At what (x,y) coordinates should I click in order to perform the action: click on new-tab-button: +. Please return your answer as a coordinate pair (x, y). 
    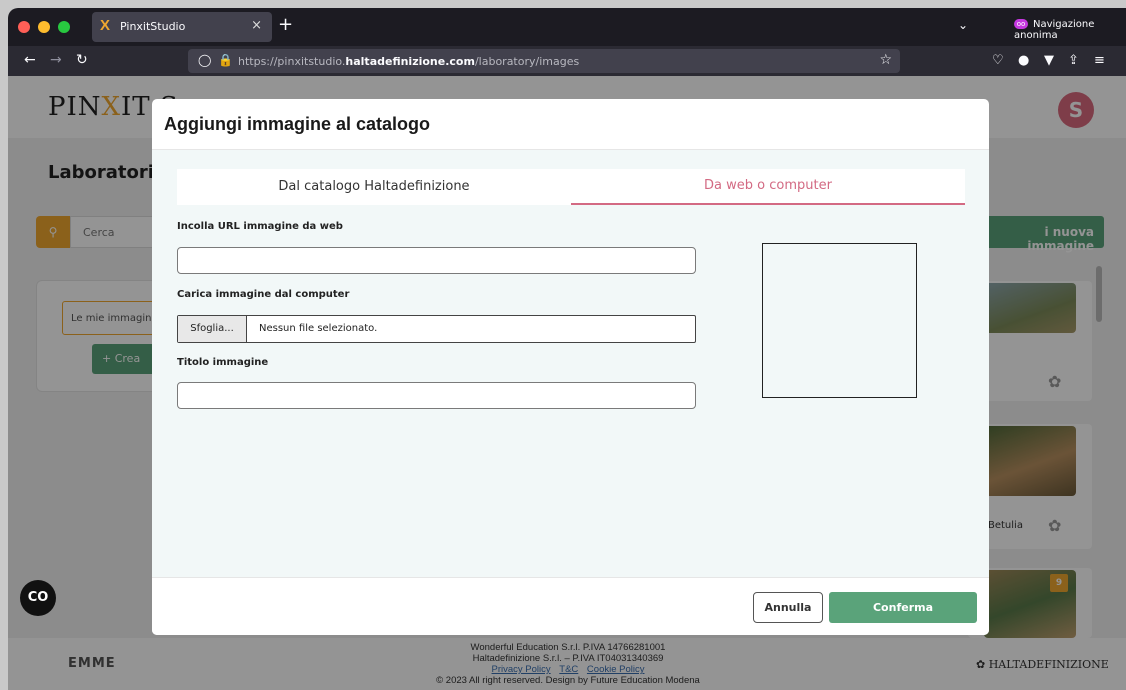
    Looking at the image, I should click on (285, 24).